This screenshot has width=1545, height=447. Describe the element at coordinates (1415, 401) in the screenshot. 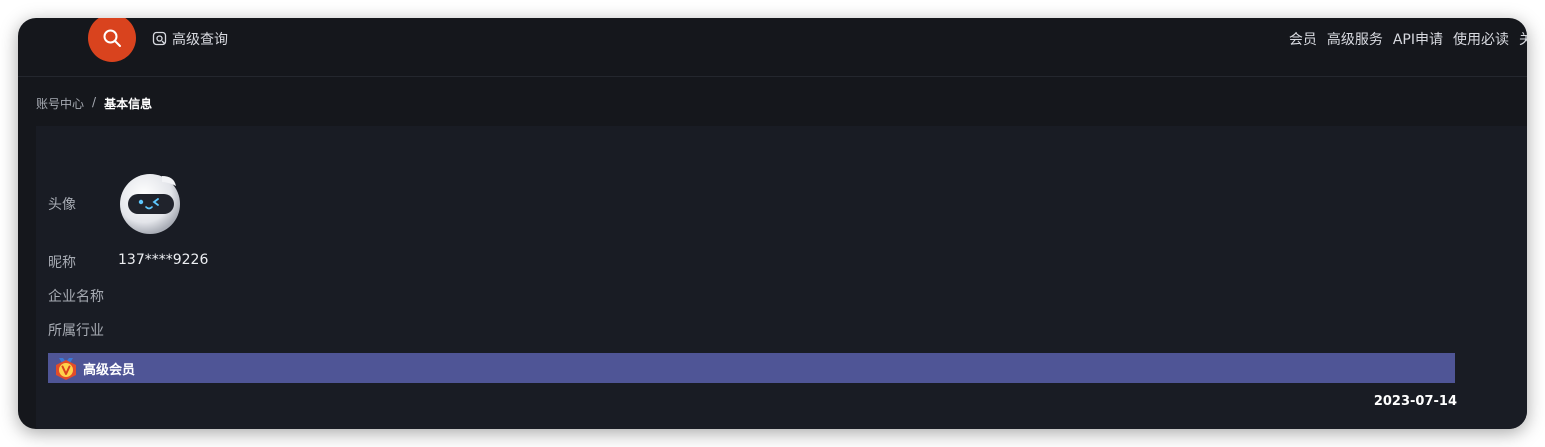

I see `membership-date: 2023-07-14` at that location.